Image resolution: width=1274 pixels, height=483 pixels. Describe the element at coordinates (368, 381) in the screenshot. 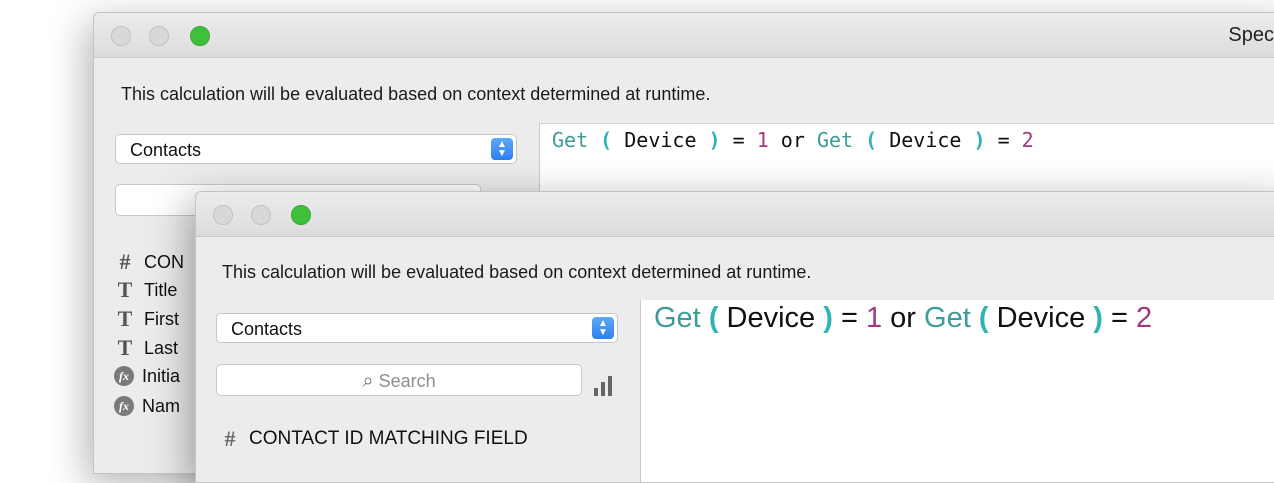

I see `search-icon: ⌕` at that location.